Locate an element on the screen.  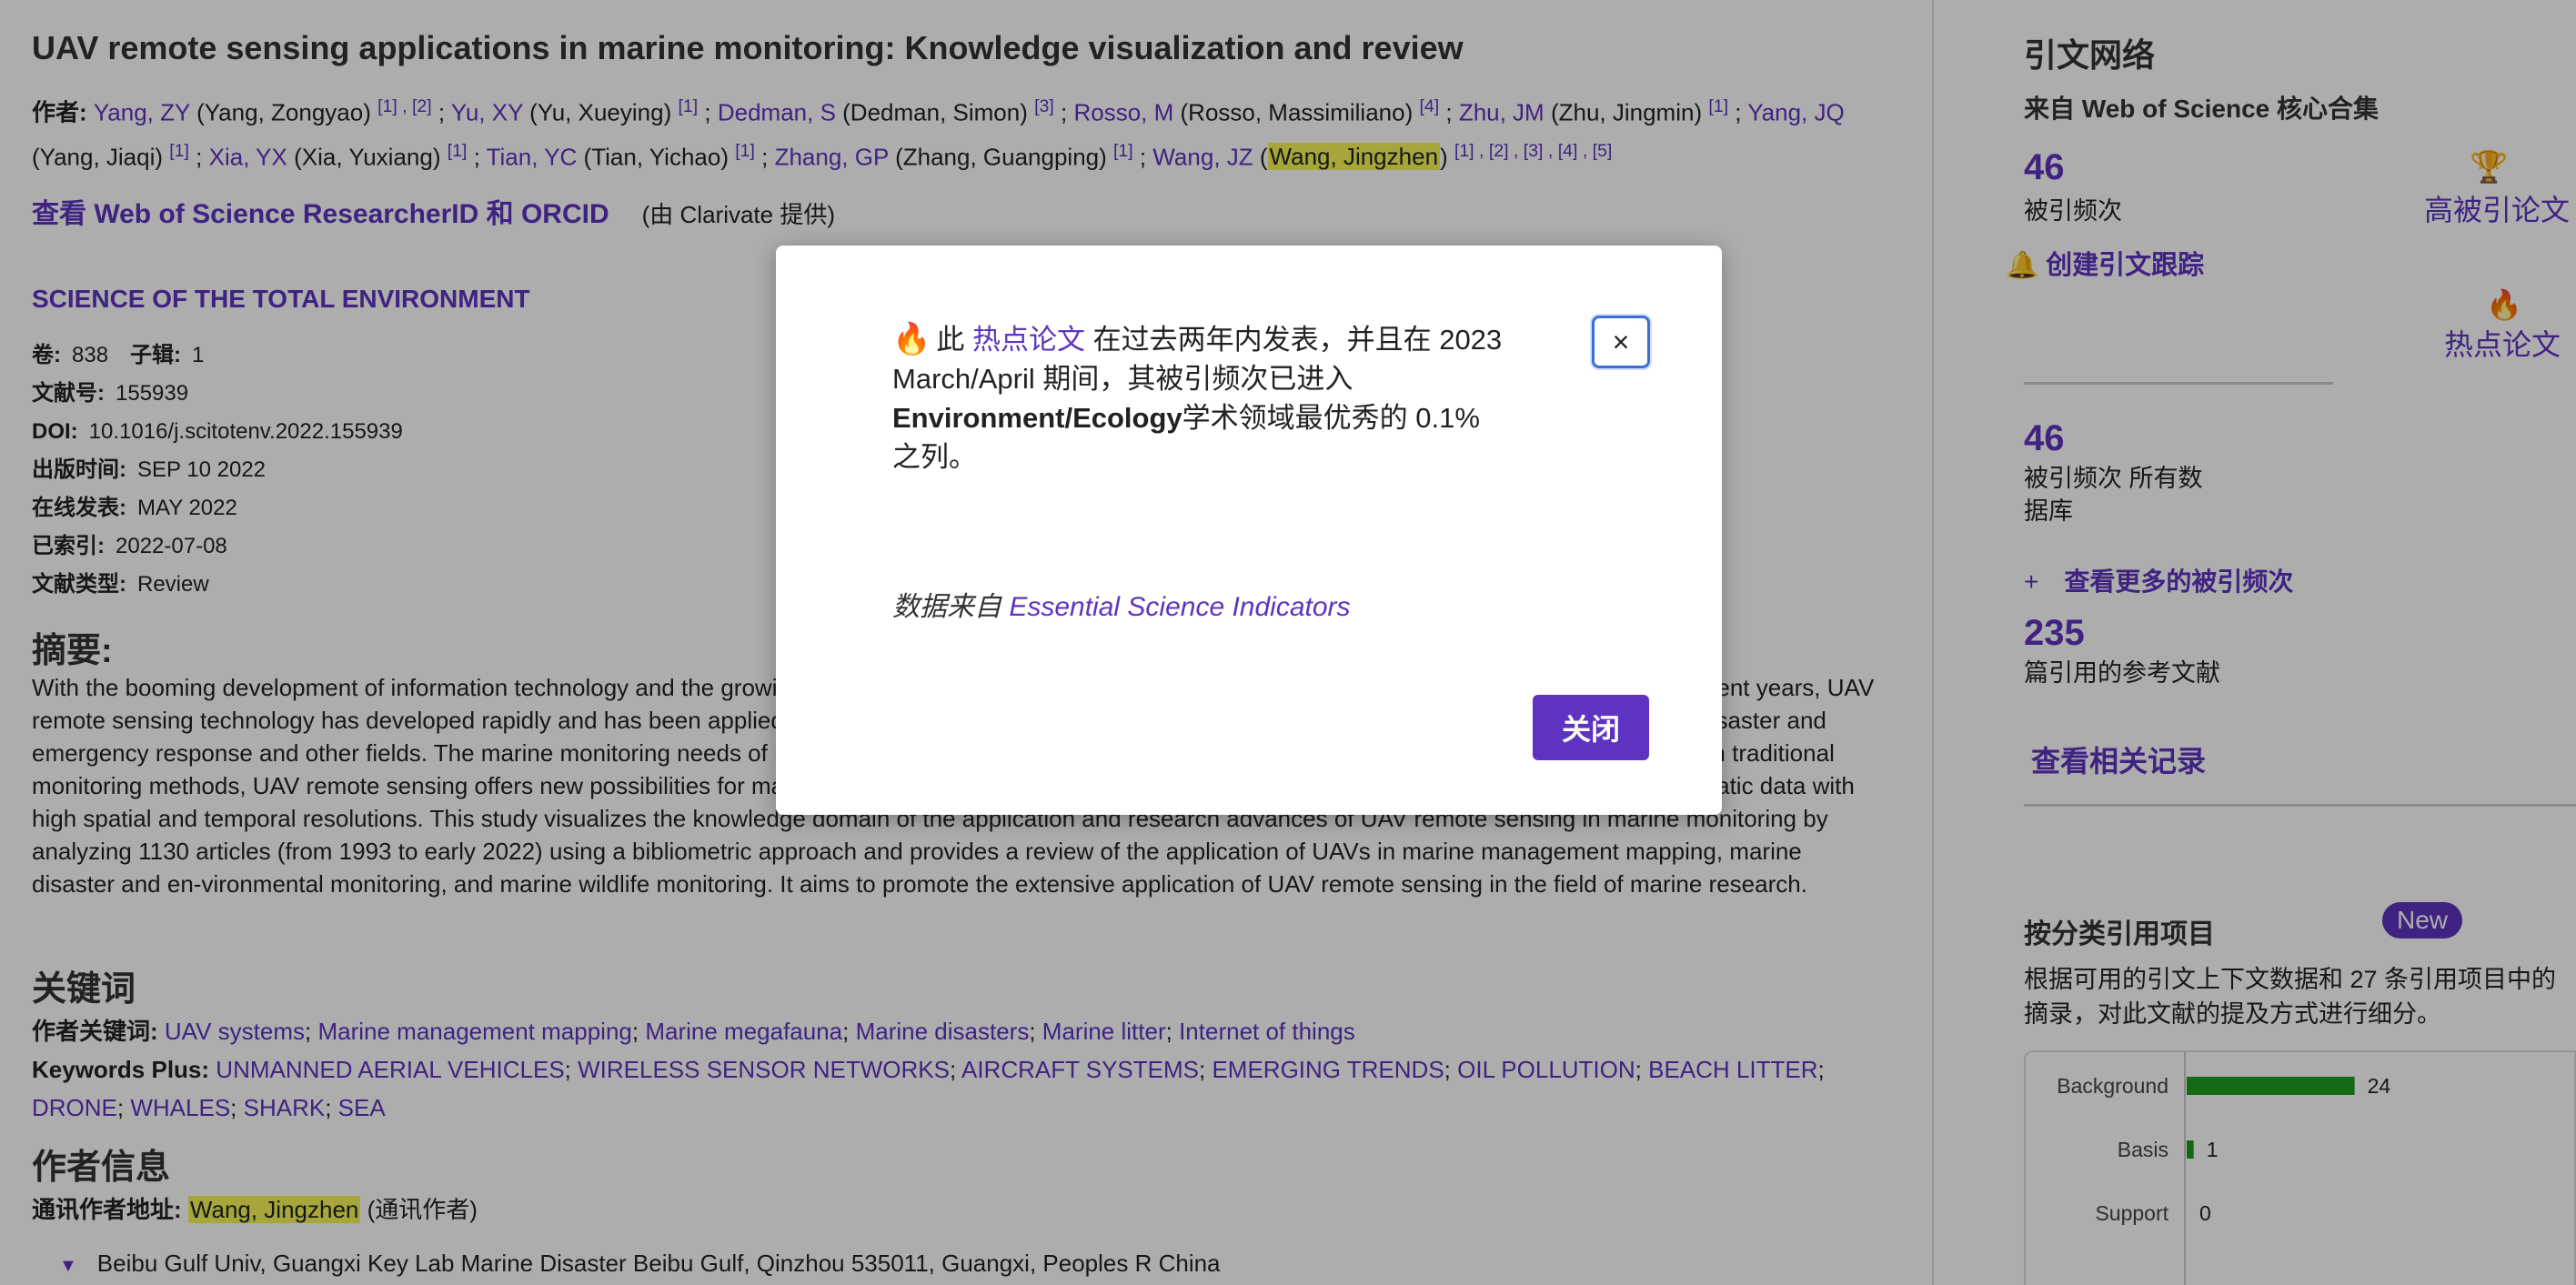
close-button: 关闭 is located at coordinates (1591, 728).